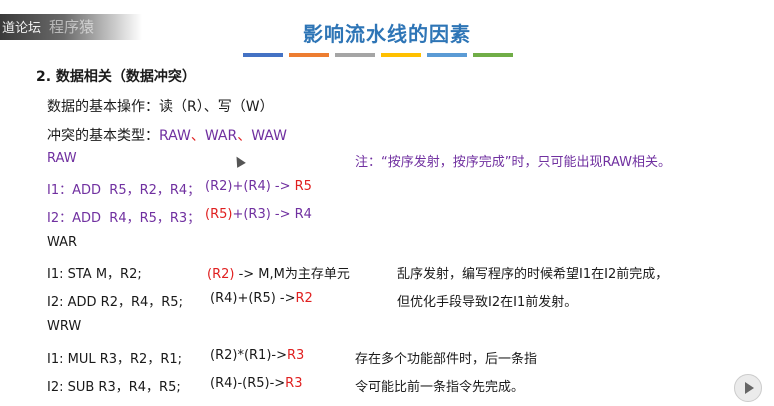 Image resolution: width=774 pixels, height=406 pixels. What do you see at coordinates (269, 136) in the screenshot?
I see `type-waw: WAW` at bounding box center [269, 136].